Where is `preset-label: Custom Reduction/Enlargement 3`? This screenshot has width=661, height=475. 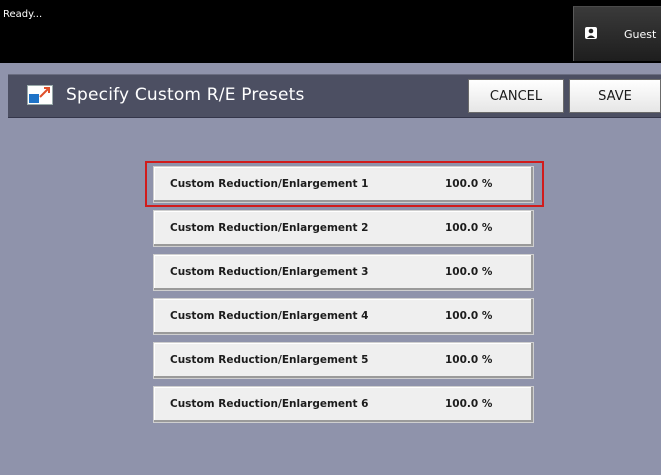
preset-label: Custom Reduction/Enlargement 3 is located at coordinates (269, 272).